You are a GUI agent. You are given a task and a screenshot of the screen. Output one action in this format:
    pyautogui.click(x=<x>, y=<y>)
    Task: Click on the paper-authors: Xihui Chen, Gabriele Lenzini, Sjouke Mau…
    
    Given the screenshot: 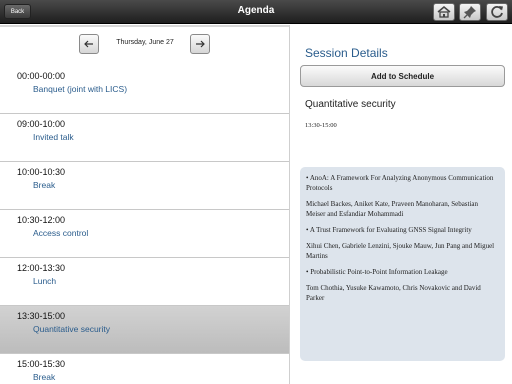 What is the action you would take?
    pyautogui.click(x=400, y=251)
    